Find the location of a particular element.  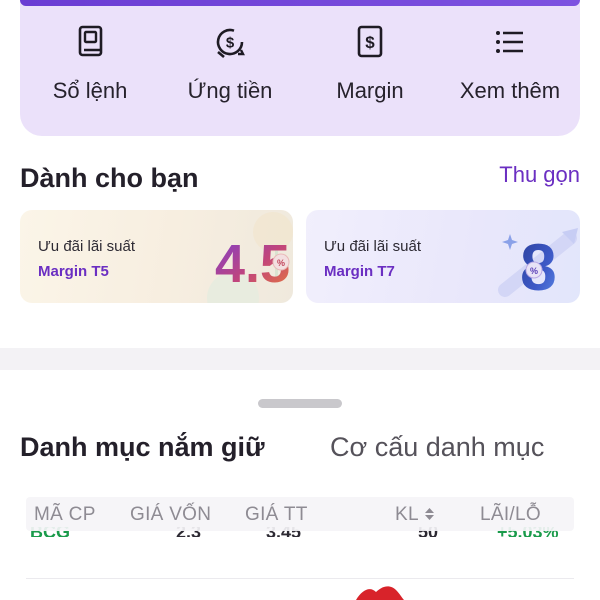

column-profit-loss: LÃI/LỖ is located at coordinates (510, 515).